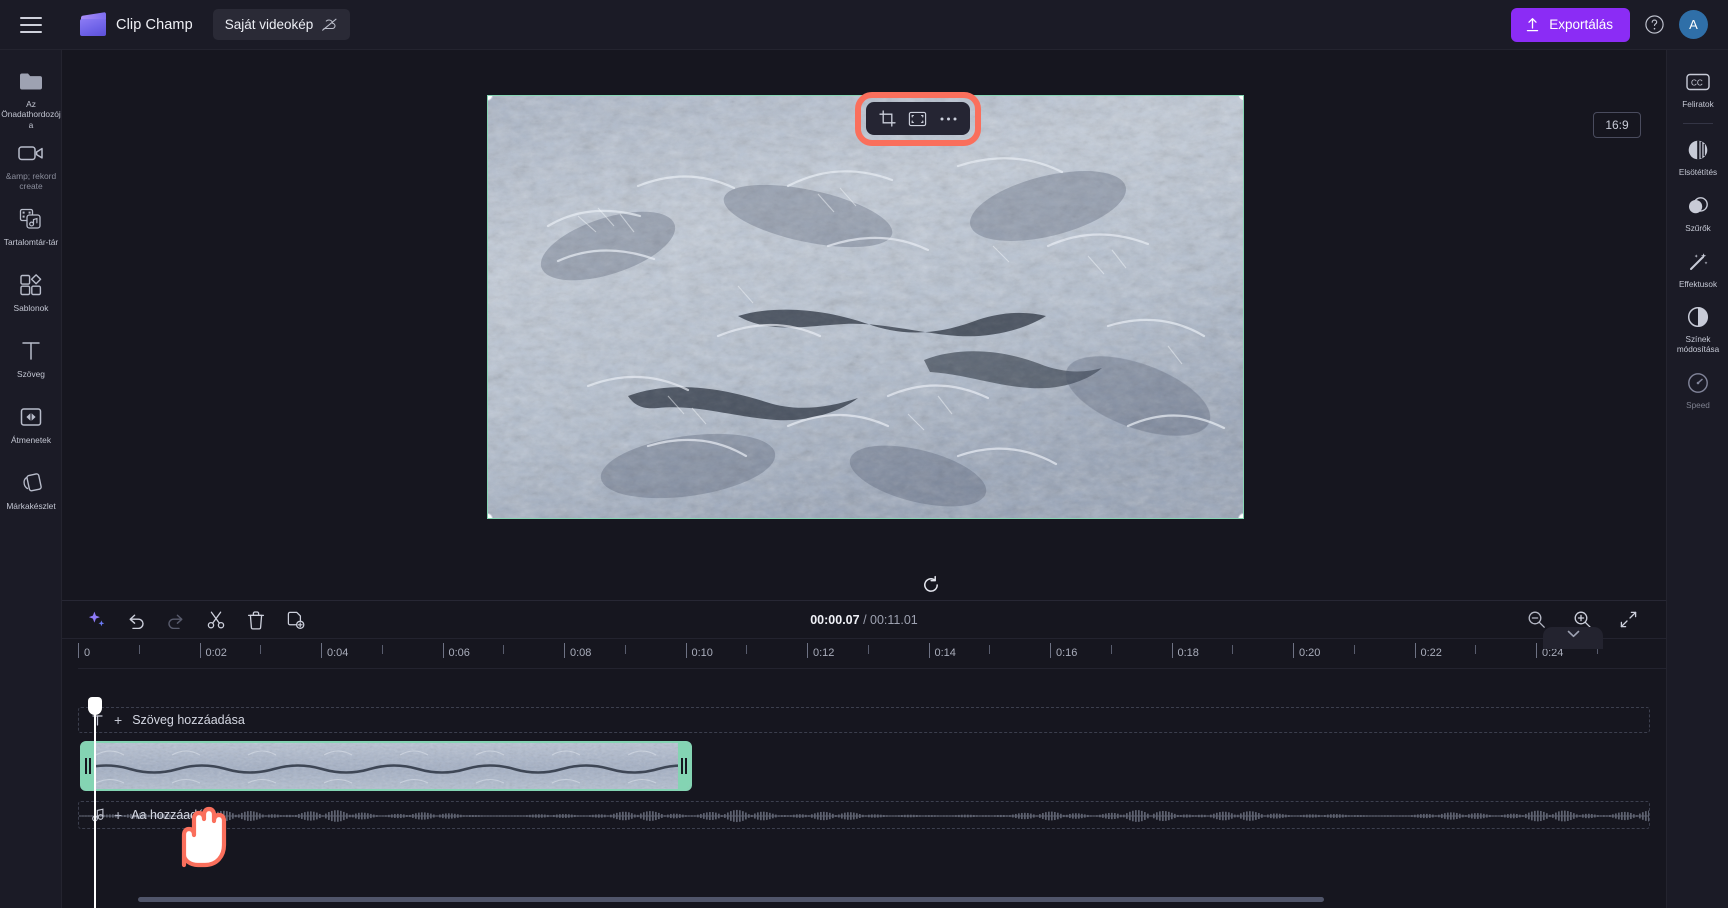  What do you see at coordinates (1698, 206) in the screenshot?
I see `filters-icon` at bounding box center [1698, 206].